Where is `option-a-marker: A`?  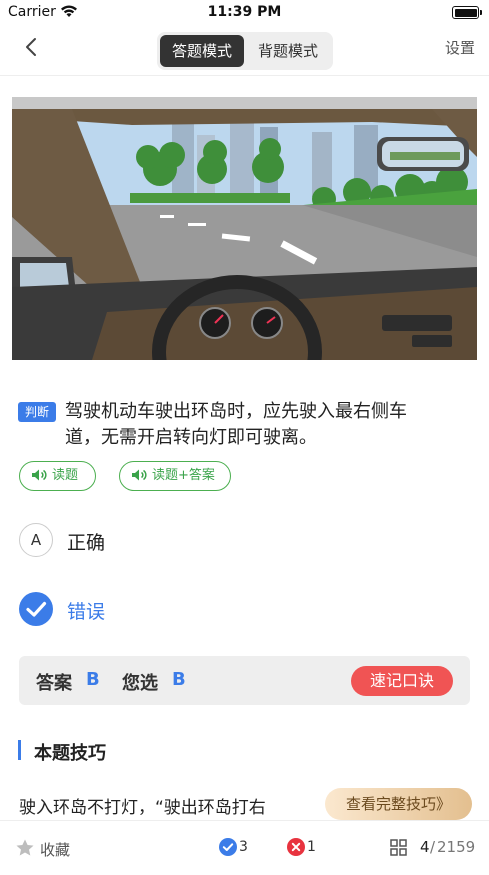 option-a-marker: A is located at coordinates (36, 540).